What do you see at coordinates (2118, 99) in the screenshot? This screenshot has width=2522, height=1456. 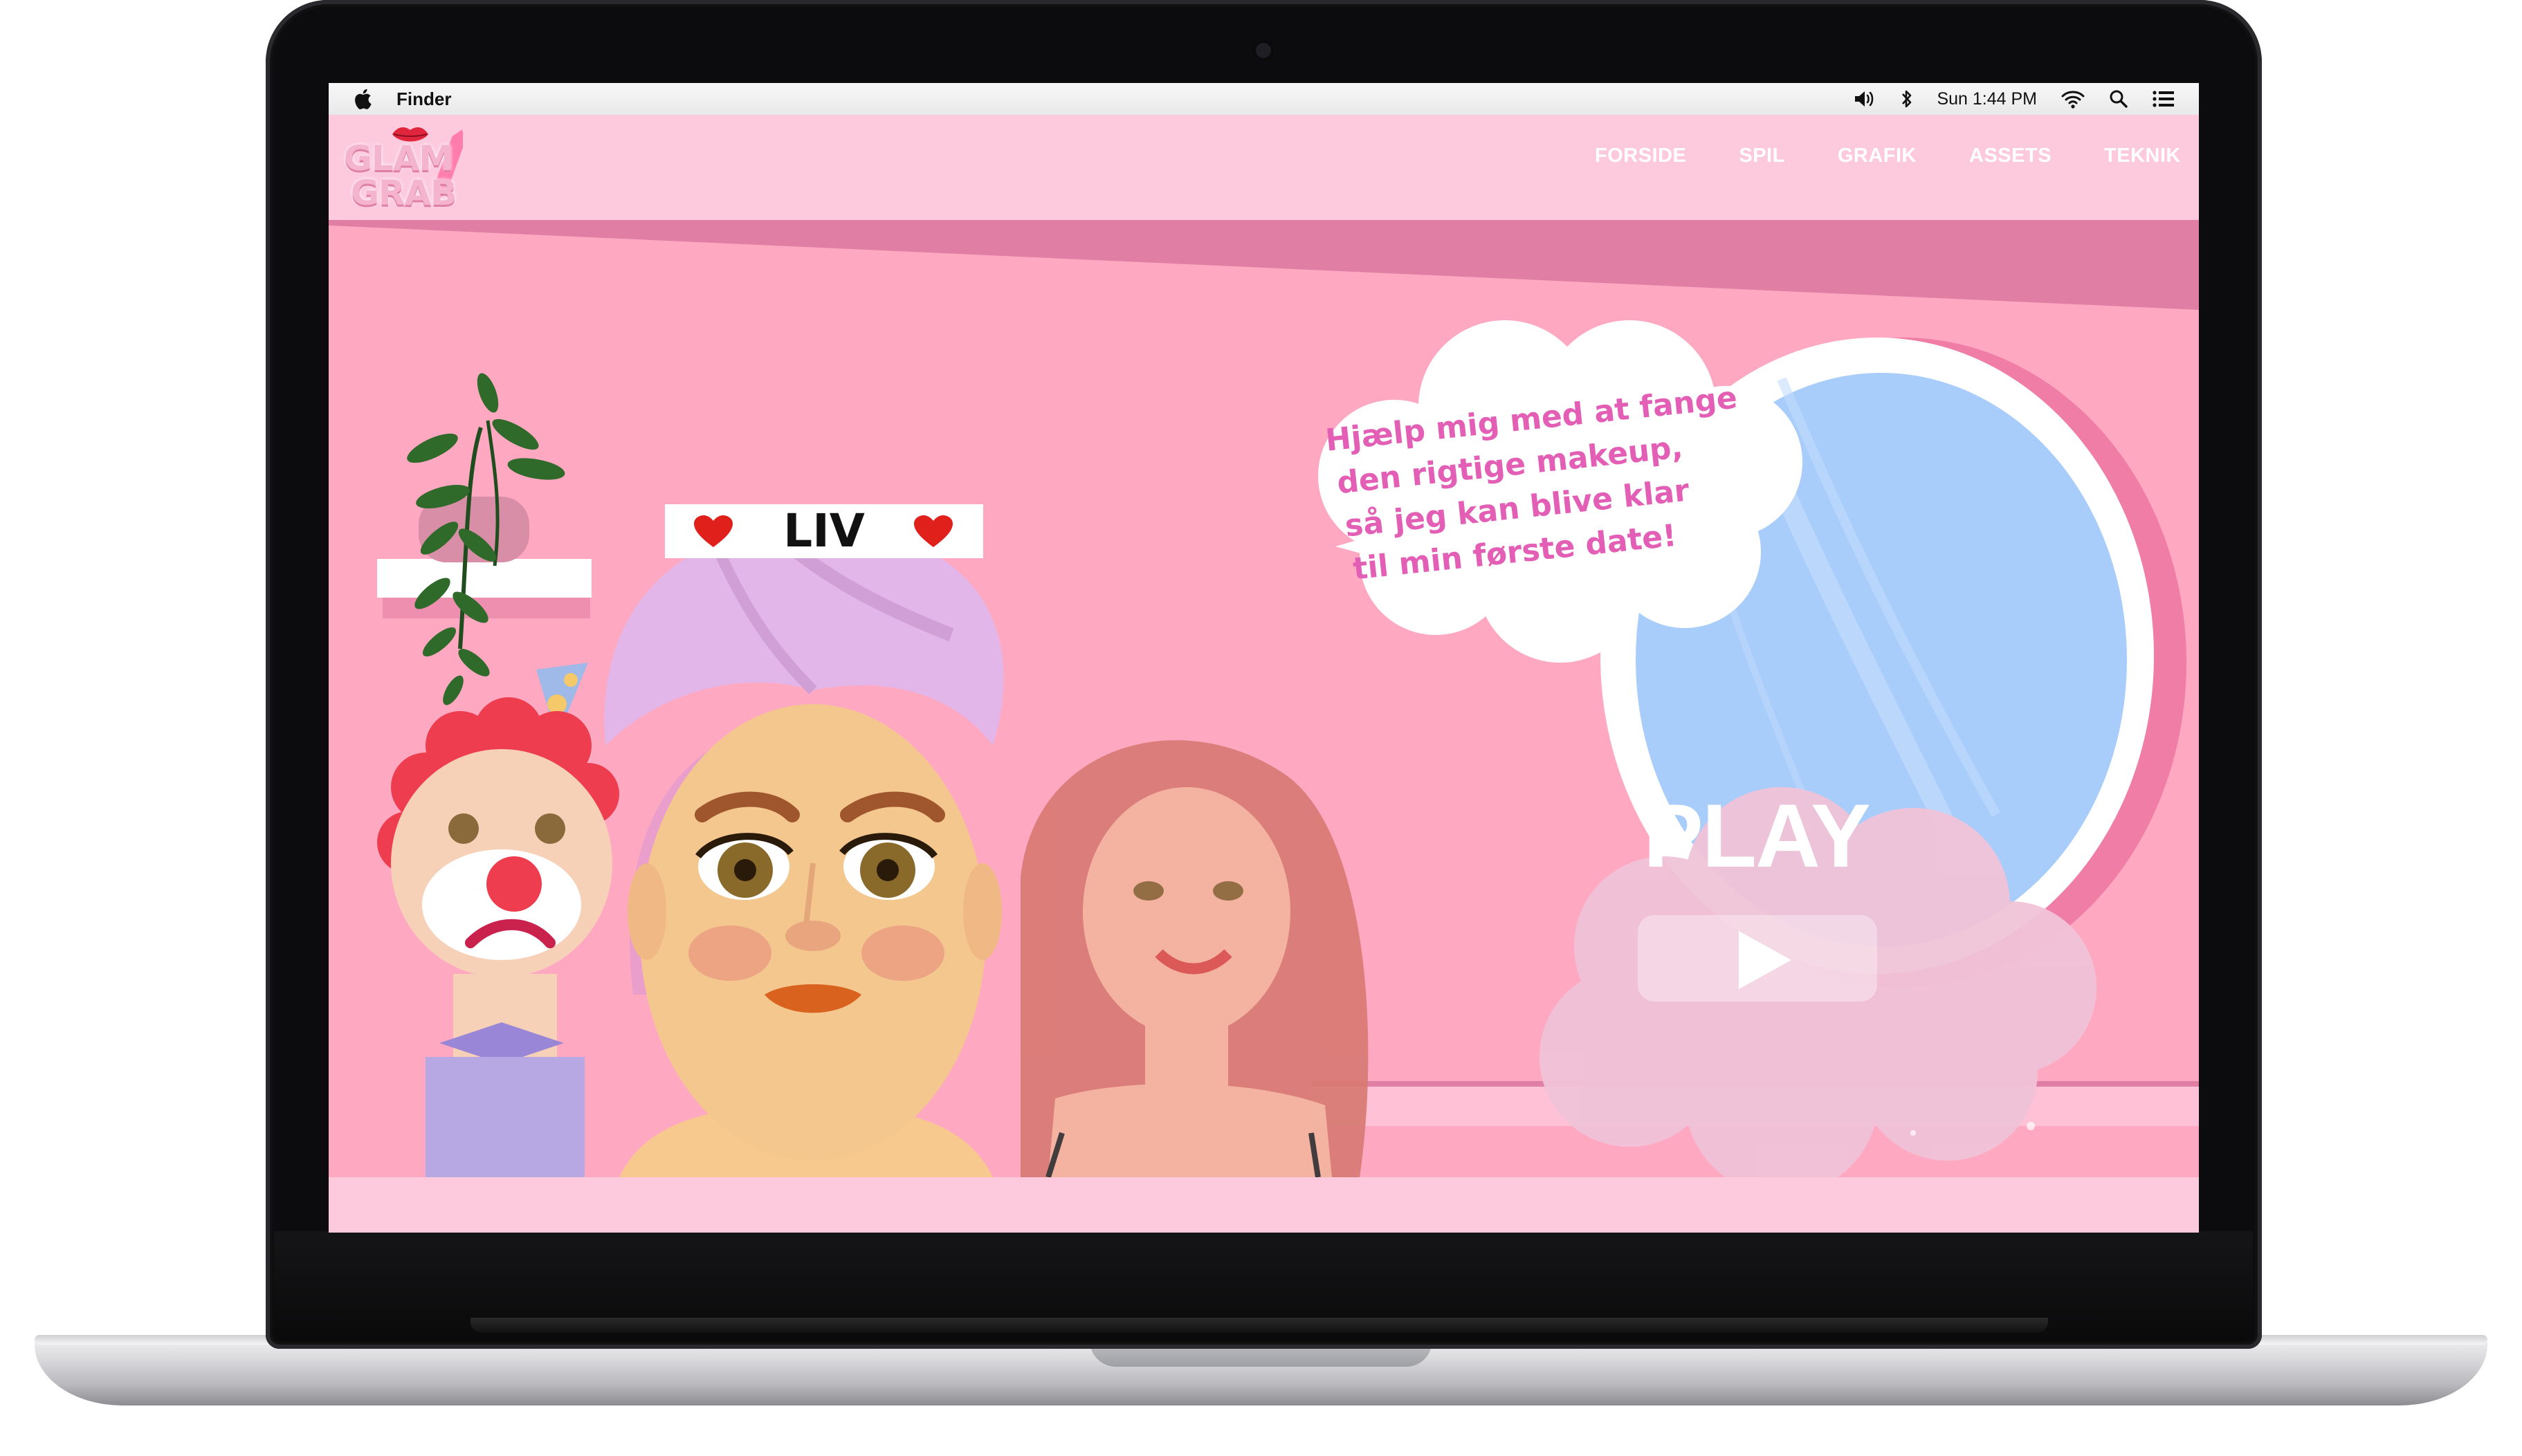 I see `search-icon` at bounding box center [2118, 99].